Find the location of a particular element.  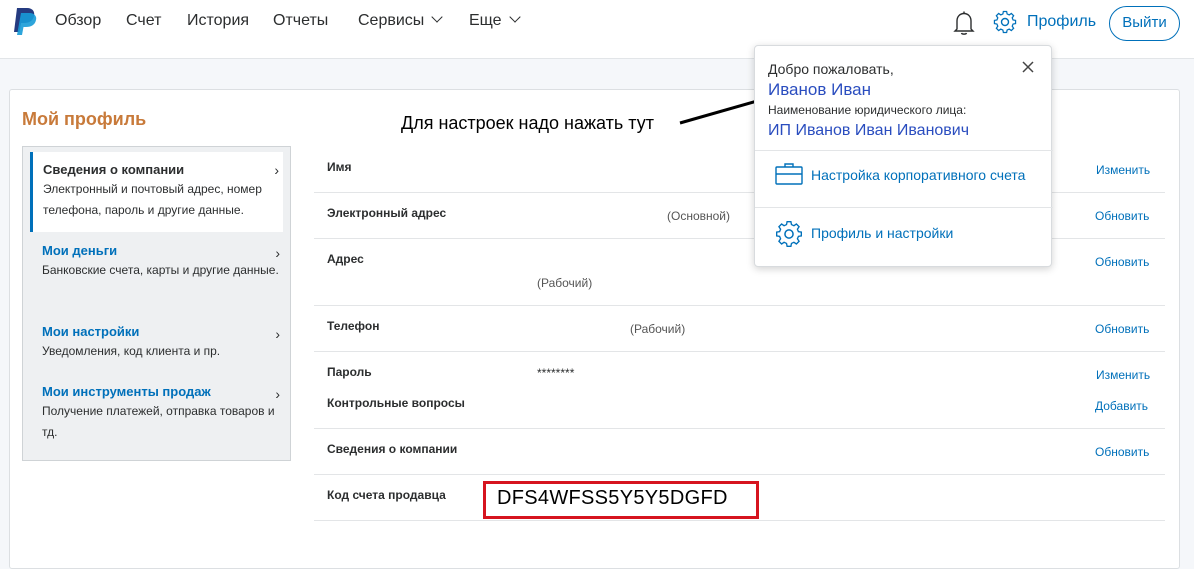

phone-update-link: Обновить is located at coordinates (1122, 329).